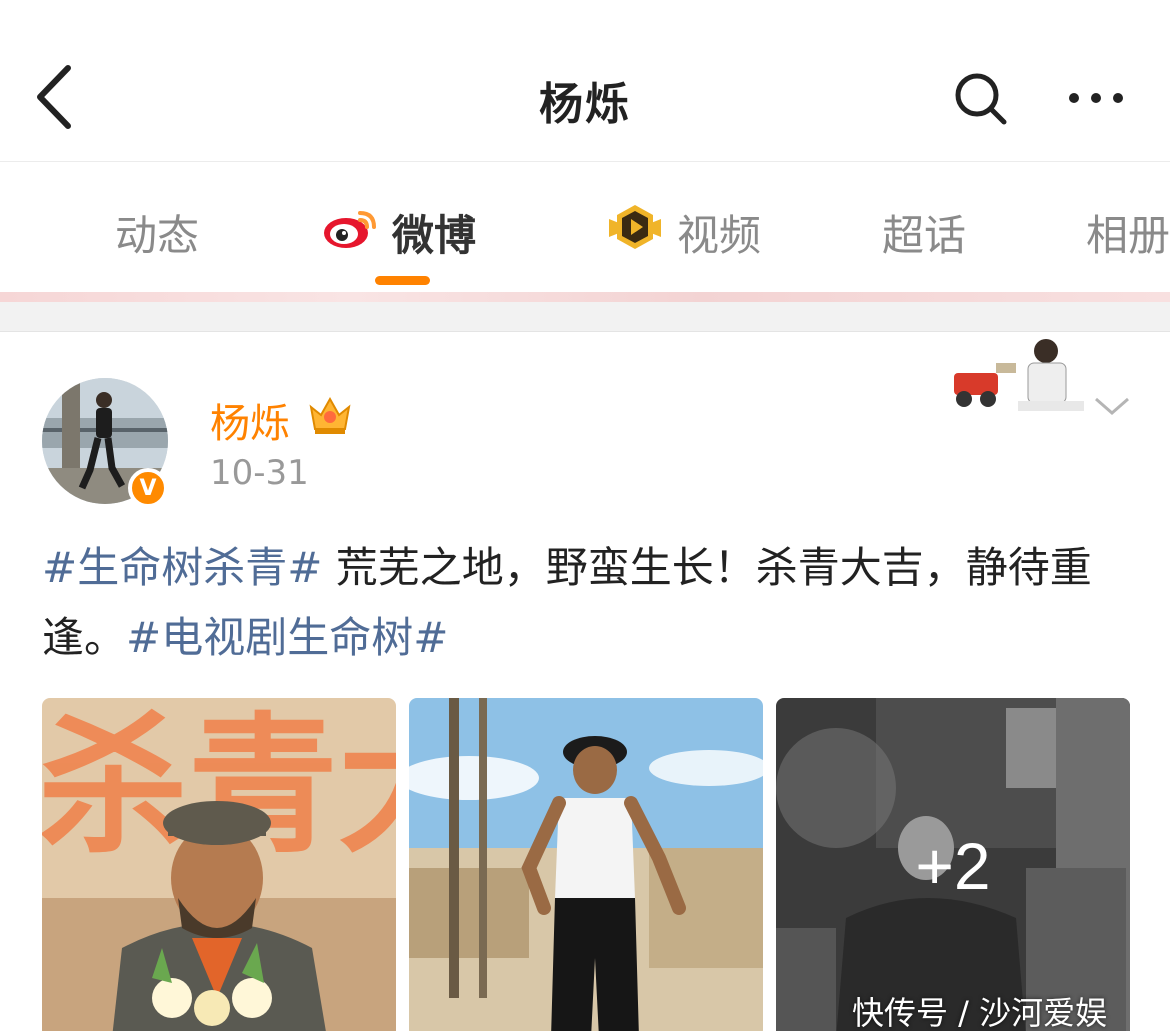 The height and width of the screenshot is (1031, 1170). Describe the element at coordinates (259, 473) in the screenshot. I see `post-timestamp: 10-31` at that location.